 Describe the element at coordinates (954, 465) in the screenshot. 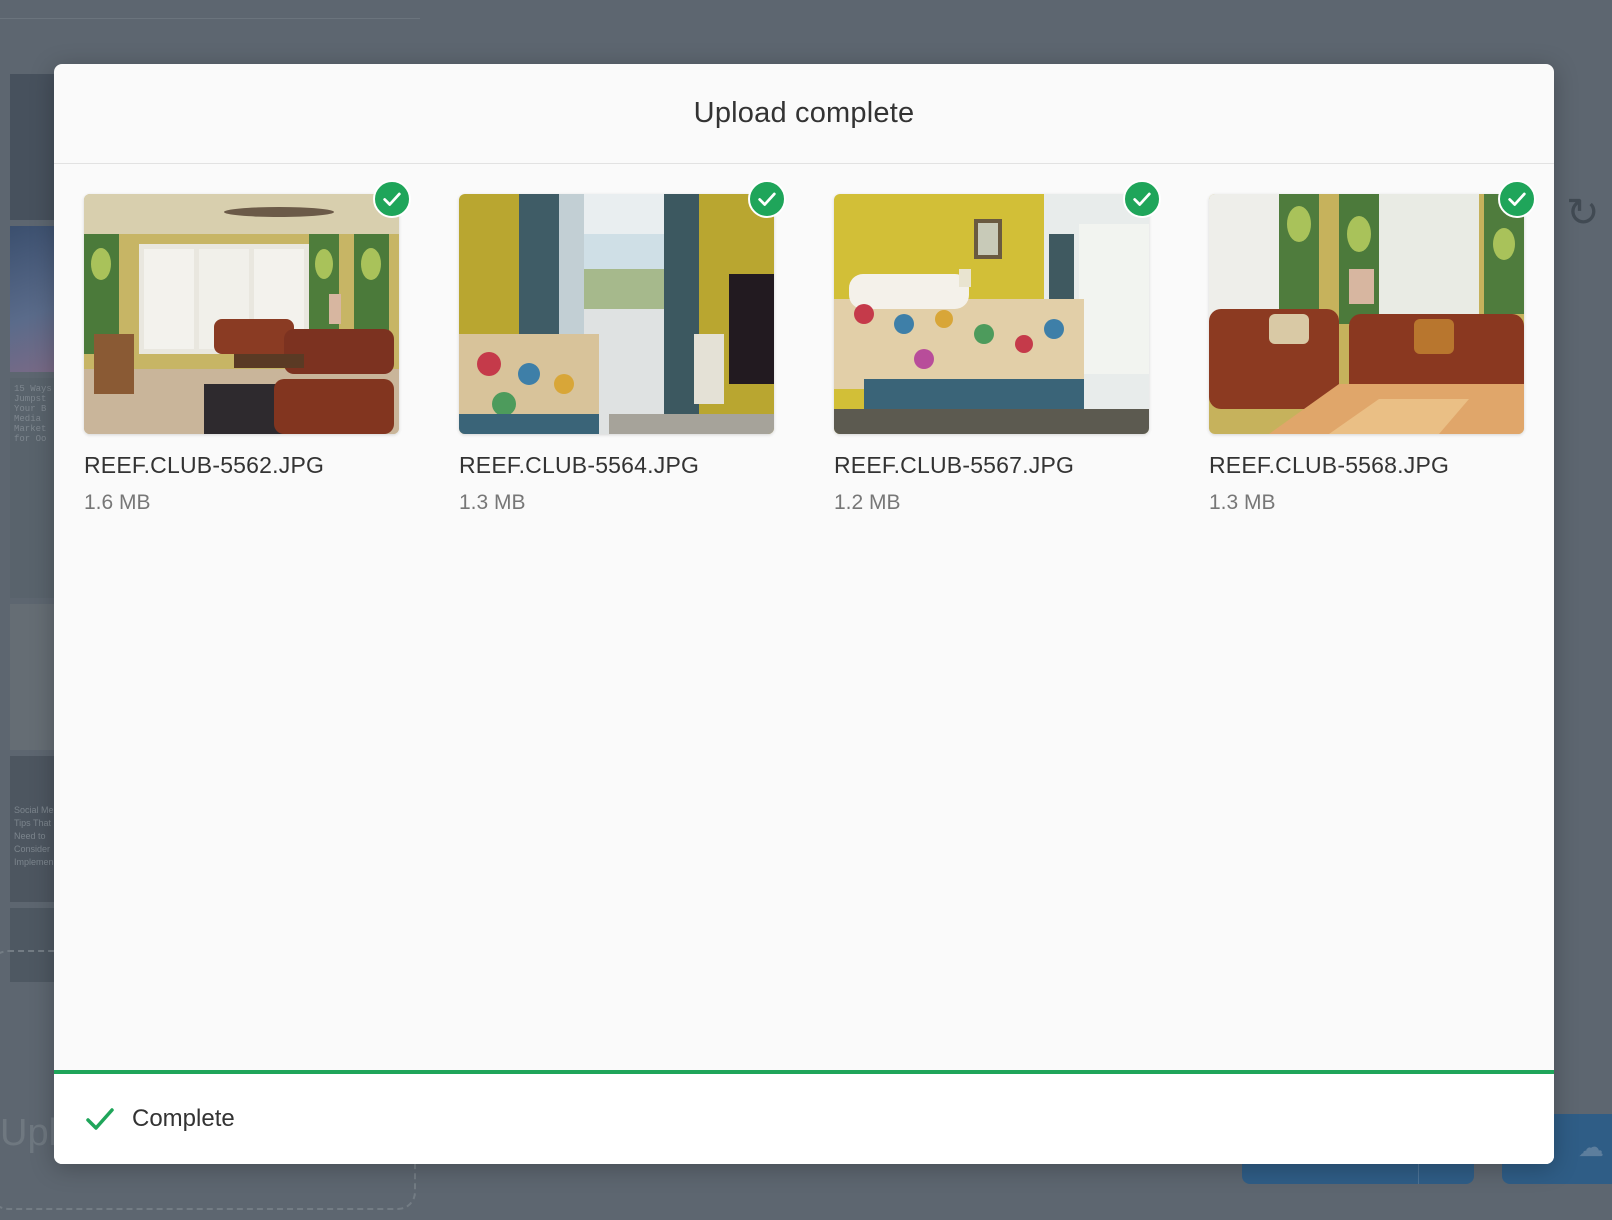

I see `file-name: REEF.CLUB-5567.JPG` at that location.